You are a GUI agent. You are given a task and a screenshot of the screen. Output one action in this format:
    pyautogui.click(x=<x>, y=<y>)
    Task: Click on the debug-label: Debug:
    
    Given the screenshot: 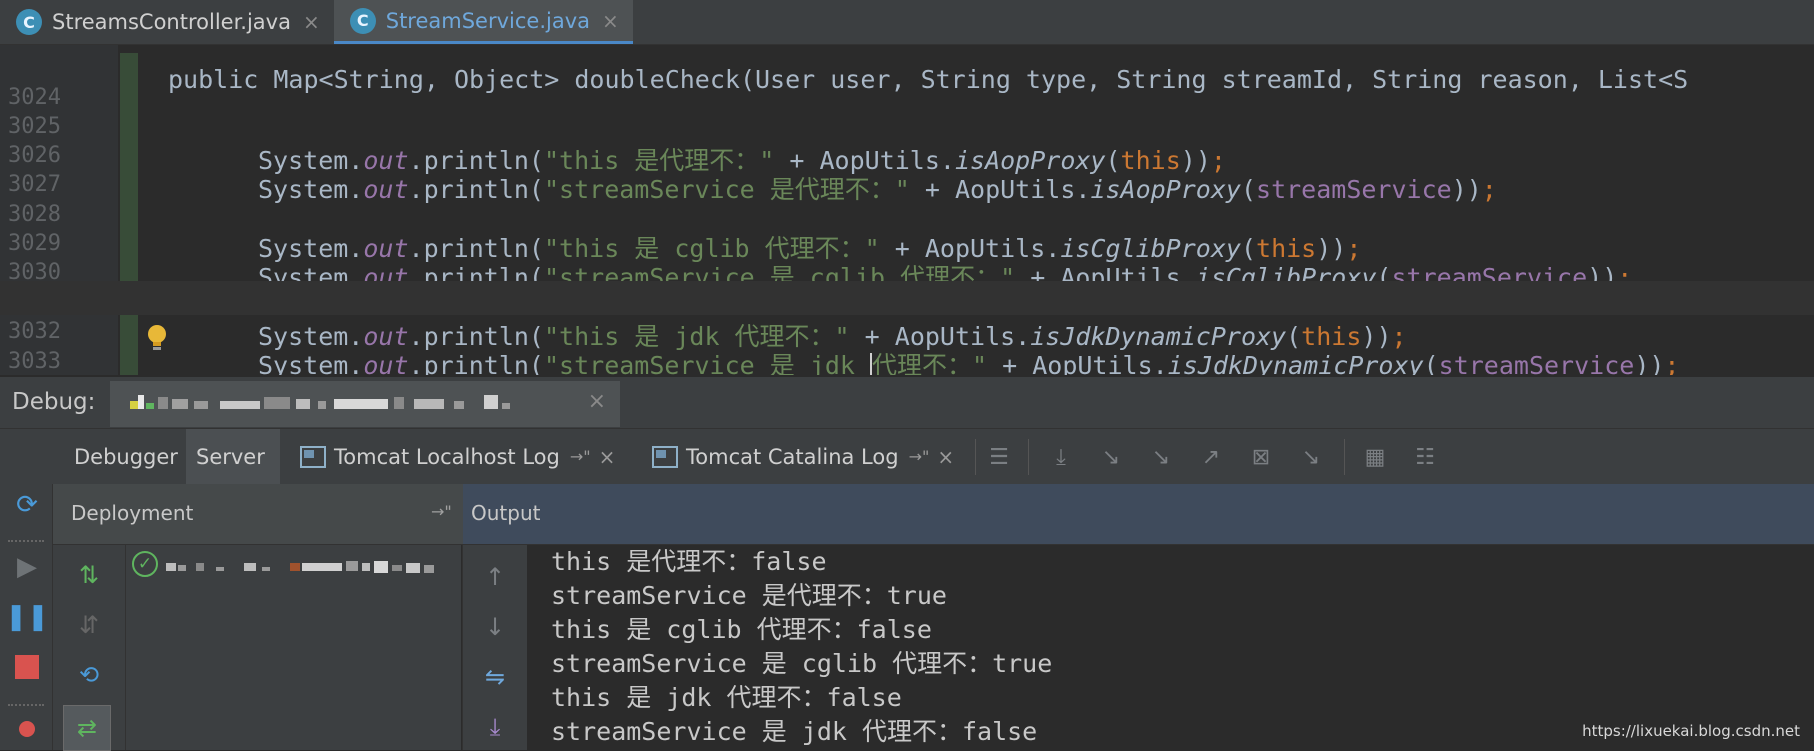 What is the action you would take?
    pyautogui.click(x=54, y=402)
    